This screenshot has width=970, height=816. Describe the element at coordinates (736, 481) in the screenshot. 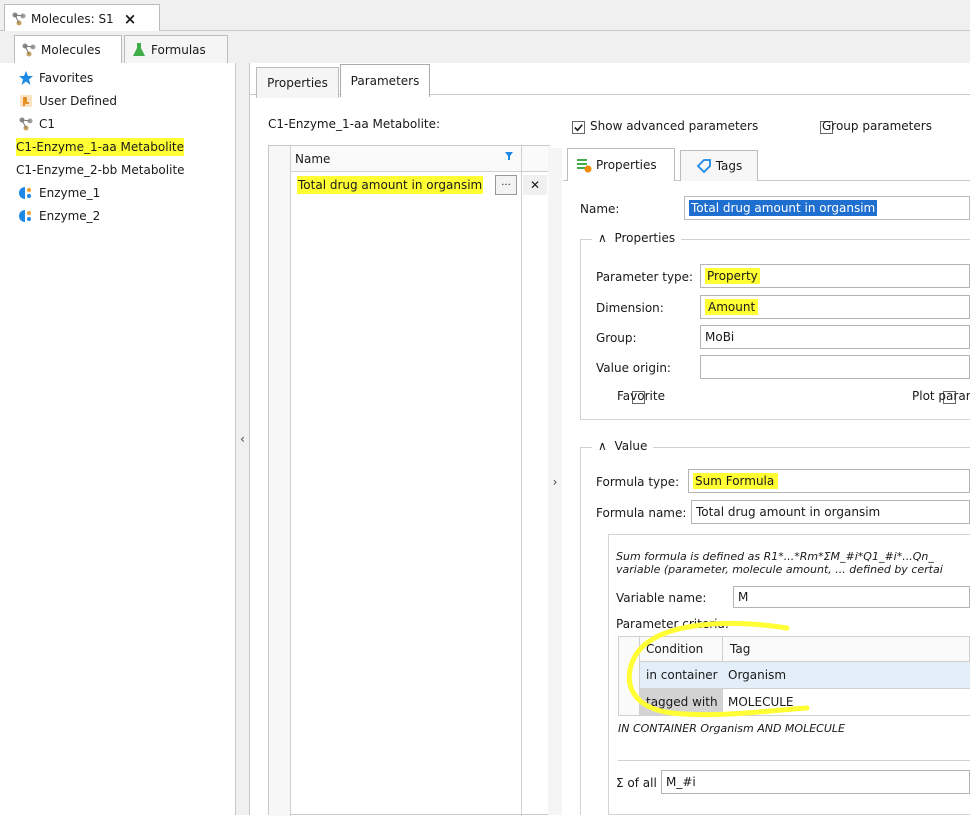

I see `formula-type-value: Sum Formula` at that location.